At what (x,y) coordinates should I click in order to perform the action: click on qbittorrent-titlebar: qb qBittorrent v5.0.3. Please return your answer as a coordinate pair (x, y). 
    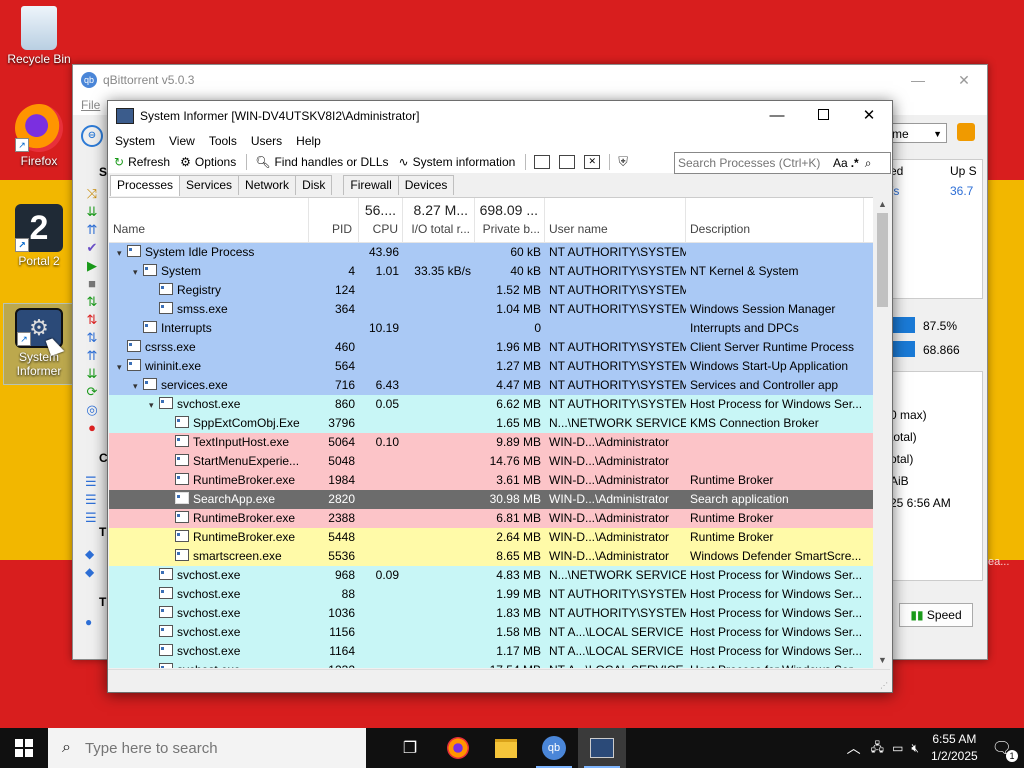
    Looking at the image, I should click on (530, 80).